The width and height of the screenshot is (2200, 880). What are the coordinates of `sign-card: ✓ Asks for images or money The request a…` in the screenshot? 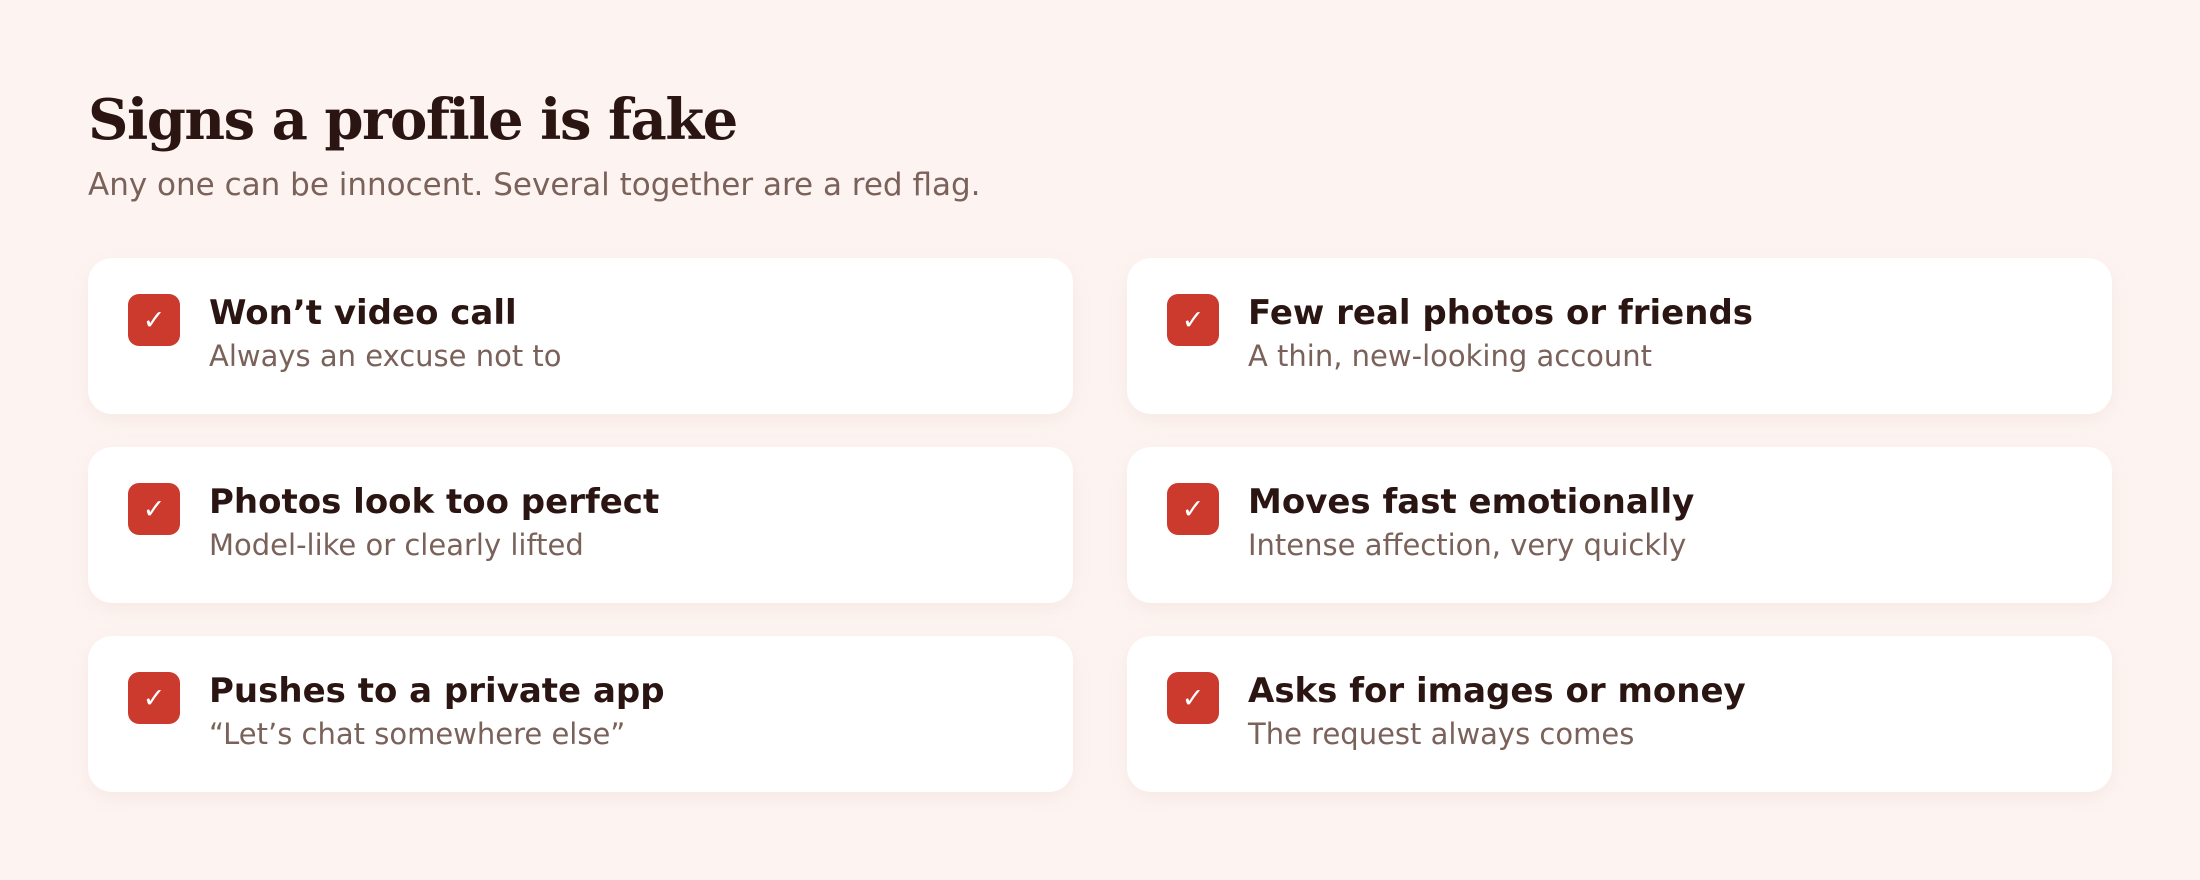 It's located at (1619, 714).